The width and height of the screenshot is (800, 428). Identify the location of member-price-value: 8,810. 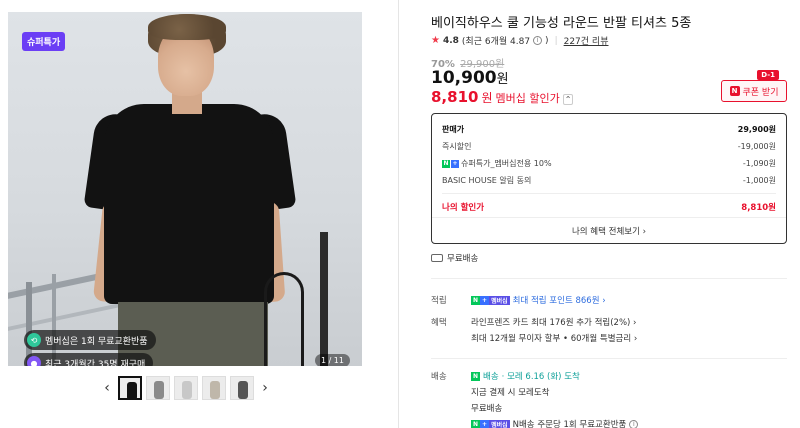
(455, 97).